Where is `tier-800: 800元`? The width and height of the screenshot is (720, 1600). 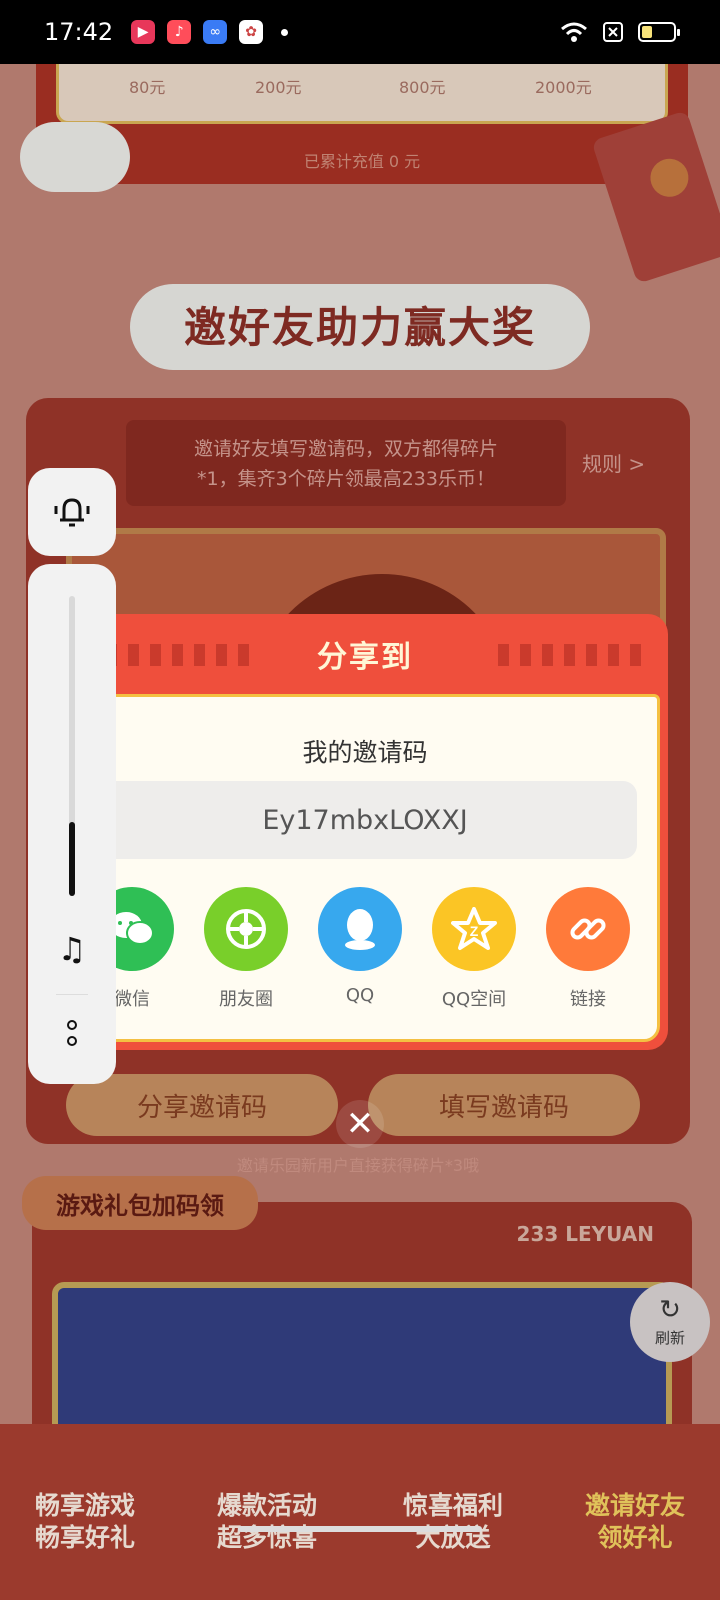 tier-800: 800元 is located at coordinates (422, 87).